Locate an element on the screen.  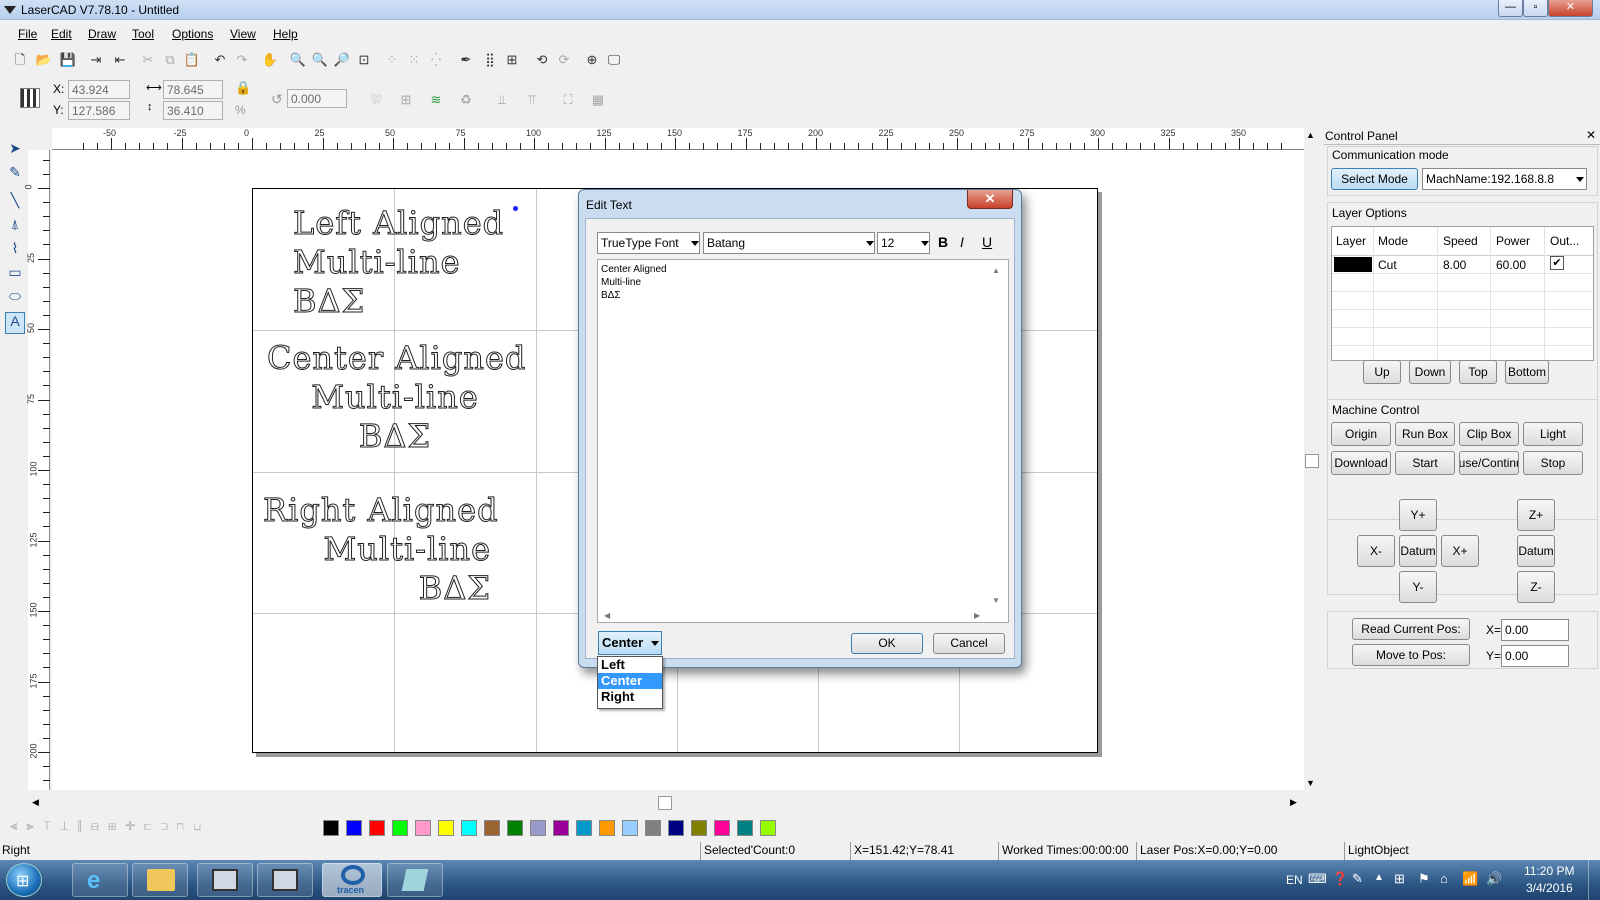
x-position-field: 43.924 is located at coordinates (99, 89).